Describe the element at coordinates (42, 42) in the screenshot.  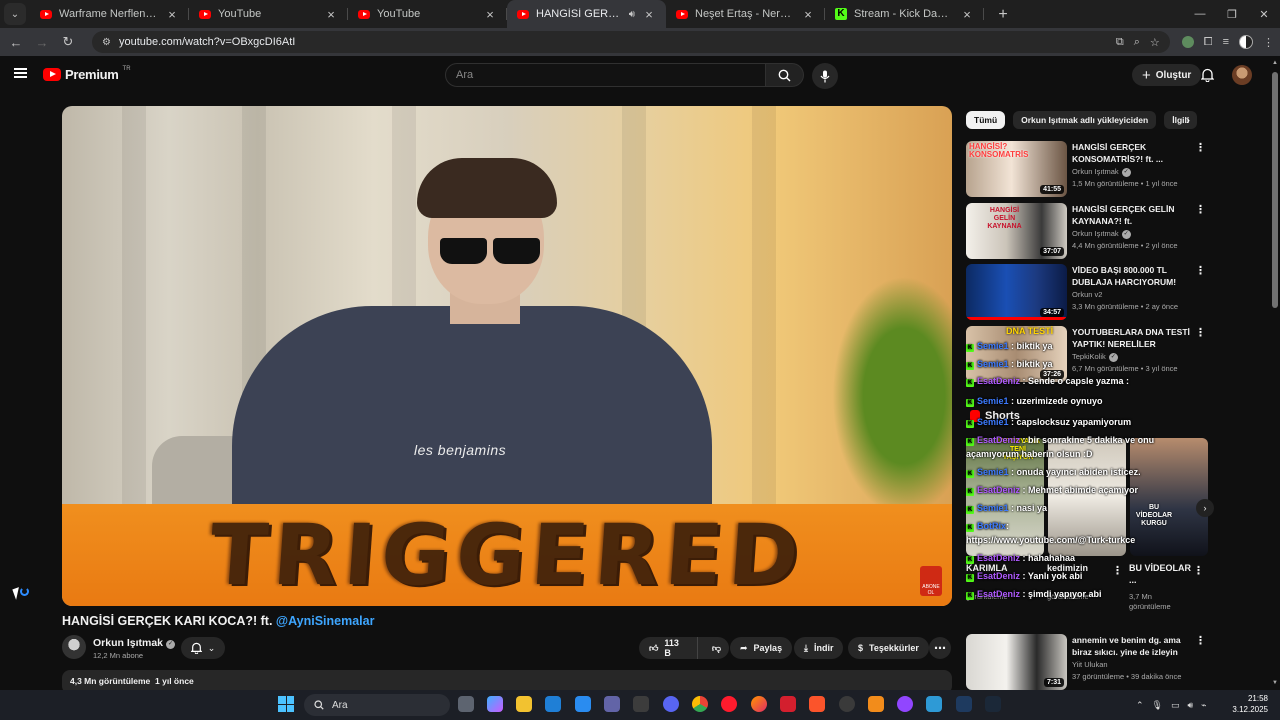
I see `forward-arrow-icon: →` at that location.